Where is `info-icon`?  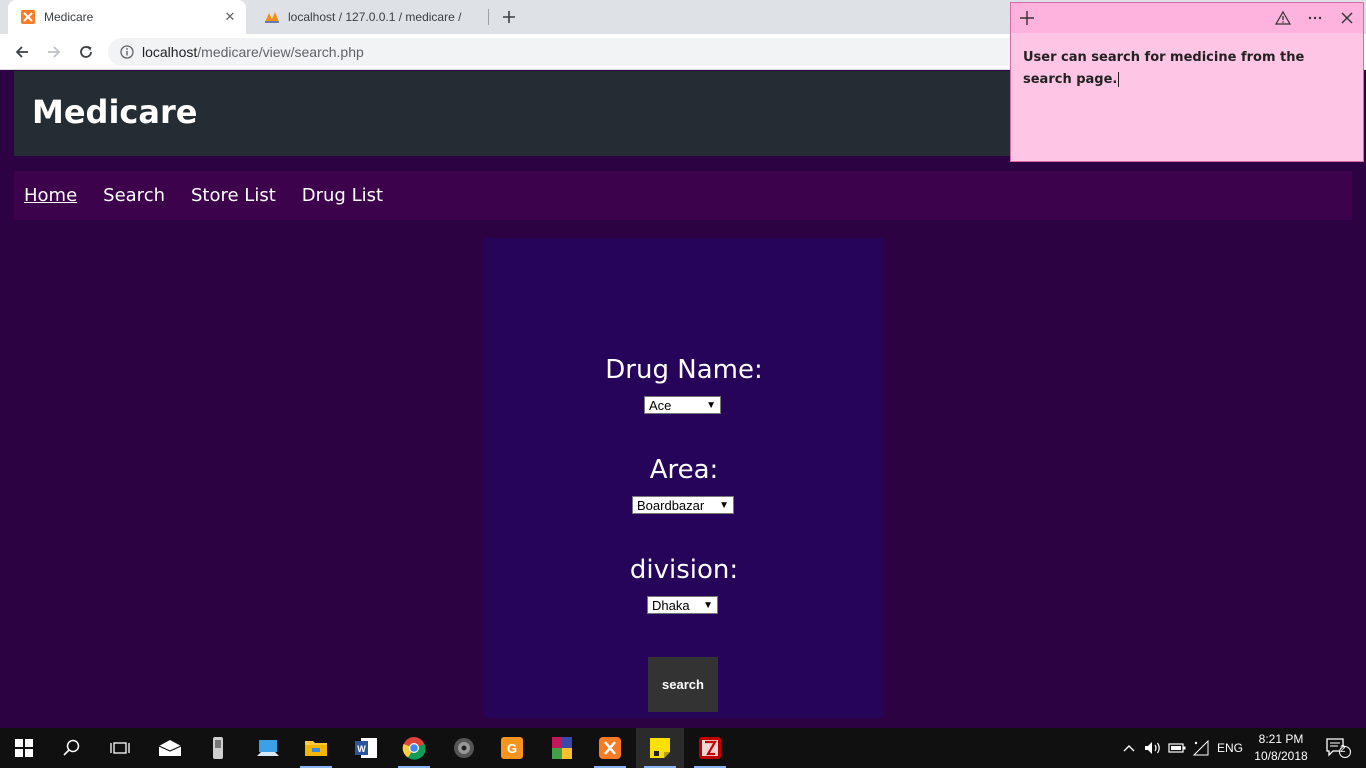 info-icon is located at coordinates (127, 52).